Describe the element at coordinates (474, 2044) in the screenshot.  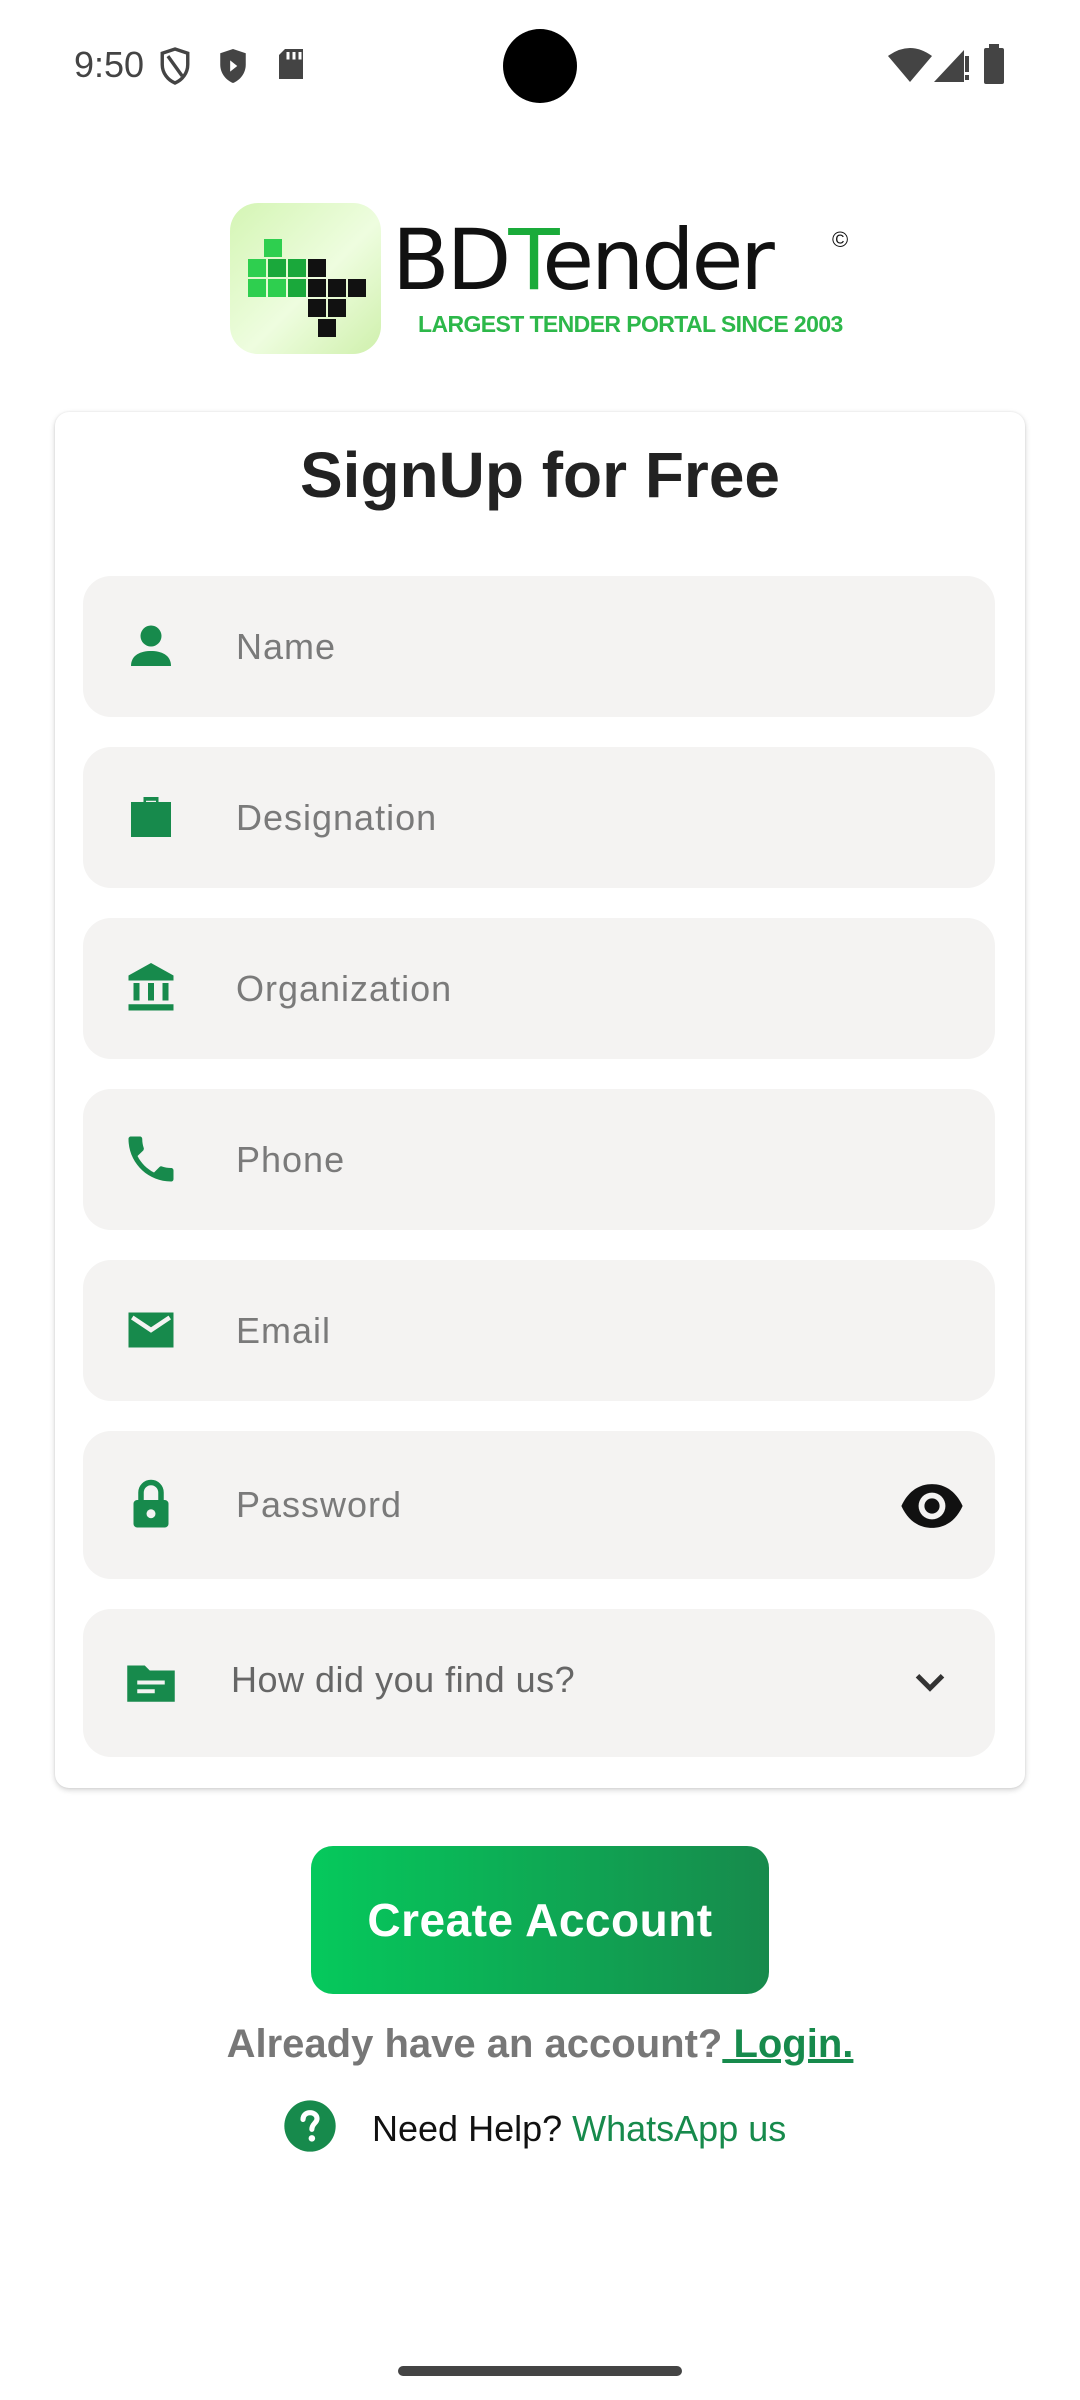
I see `account-prompt-text: Already have an account?` at that location.